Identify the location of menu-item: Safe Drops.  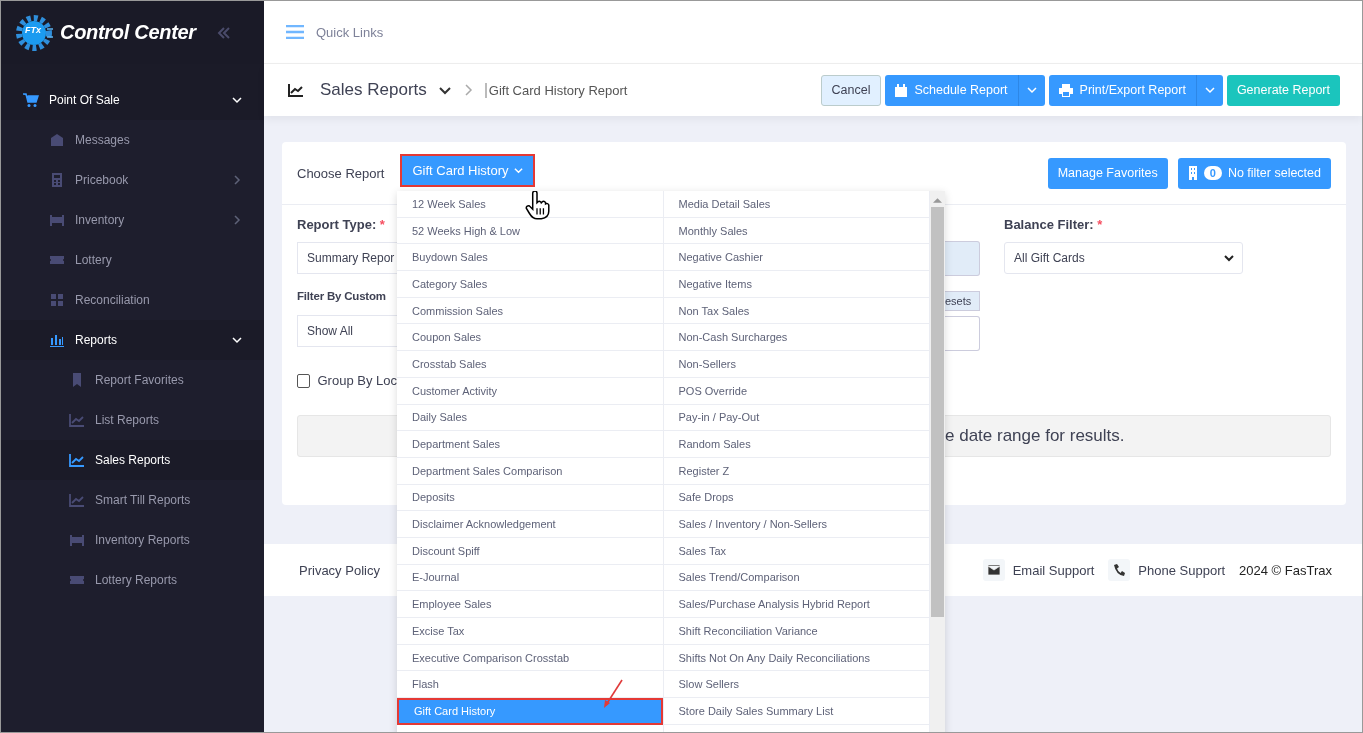
(796, 498).